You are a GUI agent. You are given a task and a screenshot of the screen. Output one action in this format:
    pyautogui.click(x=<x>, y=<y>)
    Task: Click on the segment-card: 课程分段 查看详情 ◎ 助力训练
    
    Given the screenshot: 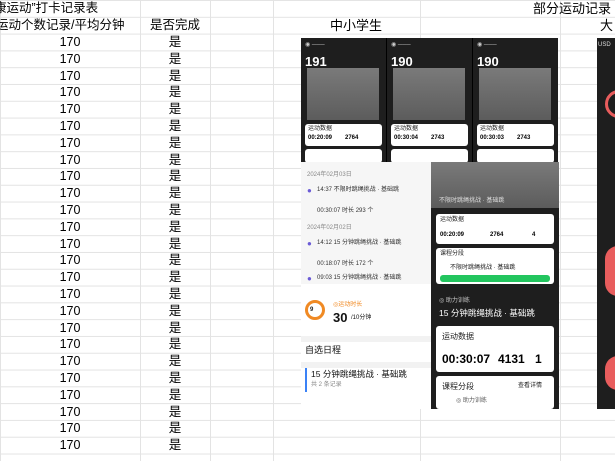 What is the action you would take?
    pyautogui.click(x=495, y=392)
    